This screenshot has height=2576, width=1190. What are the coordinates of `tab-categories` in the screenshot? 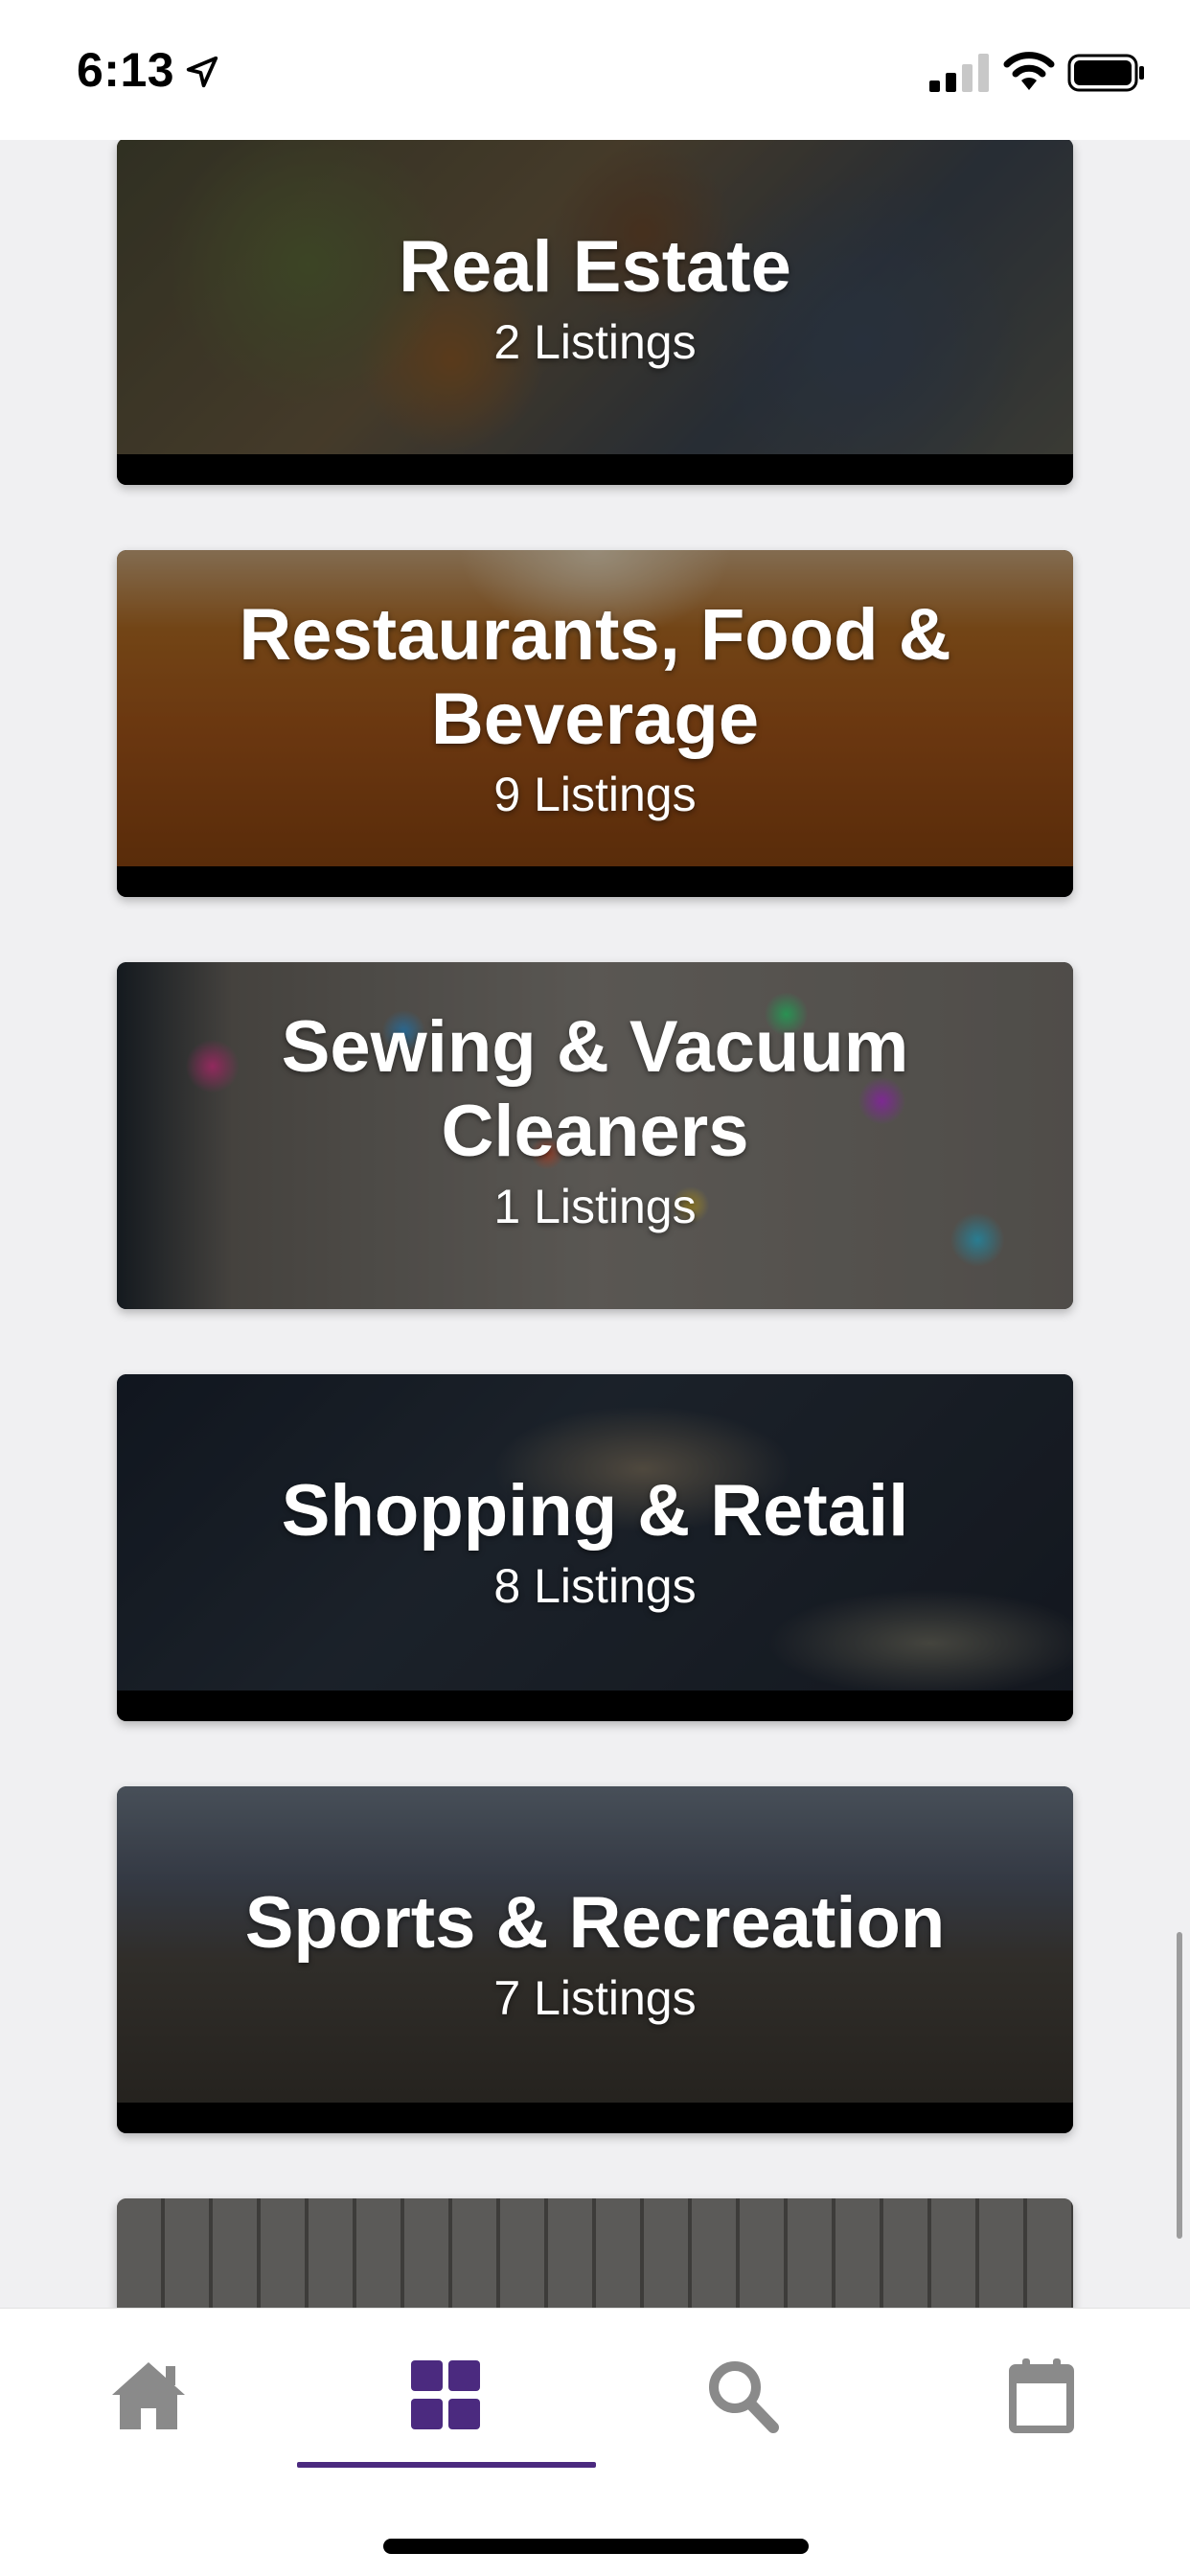 It's located at (445, 2414).